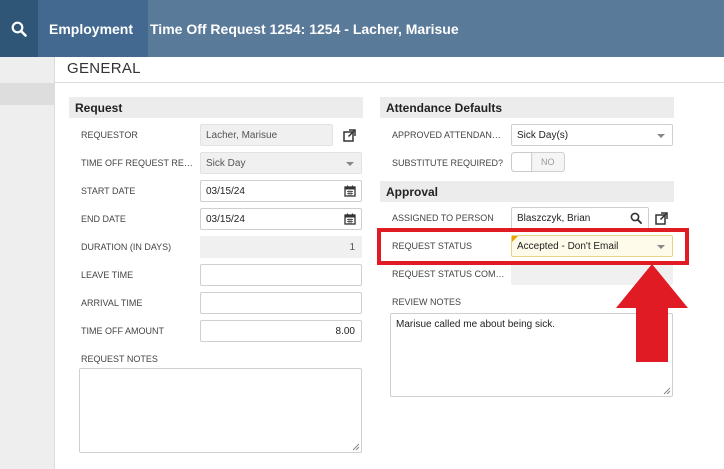 Image resolution: width=724 pixels, height=469 pixels. What do you see at coordinates (281, 303) in the screenshot?
I see `arrival-time-input` at bounding box center [281, 303].